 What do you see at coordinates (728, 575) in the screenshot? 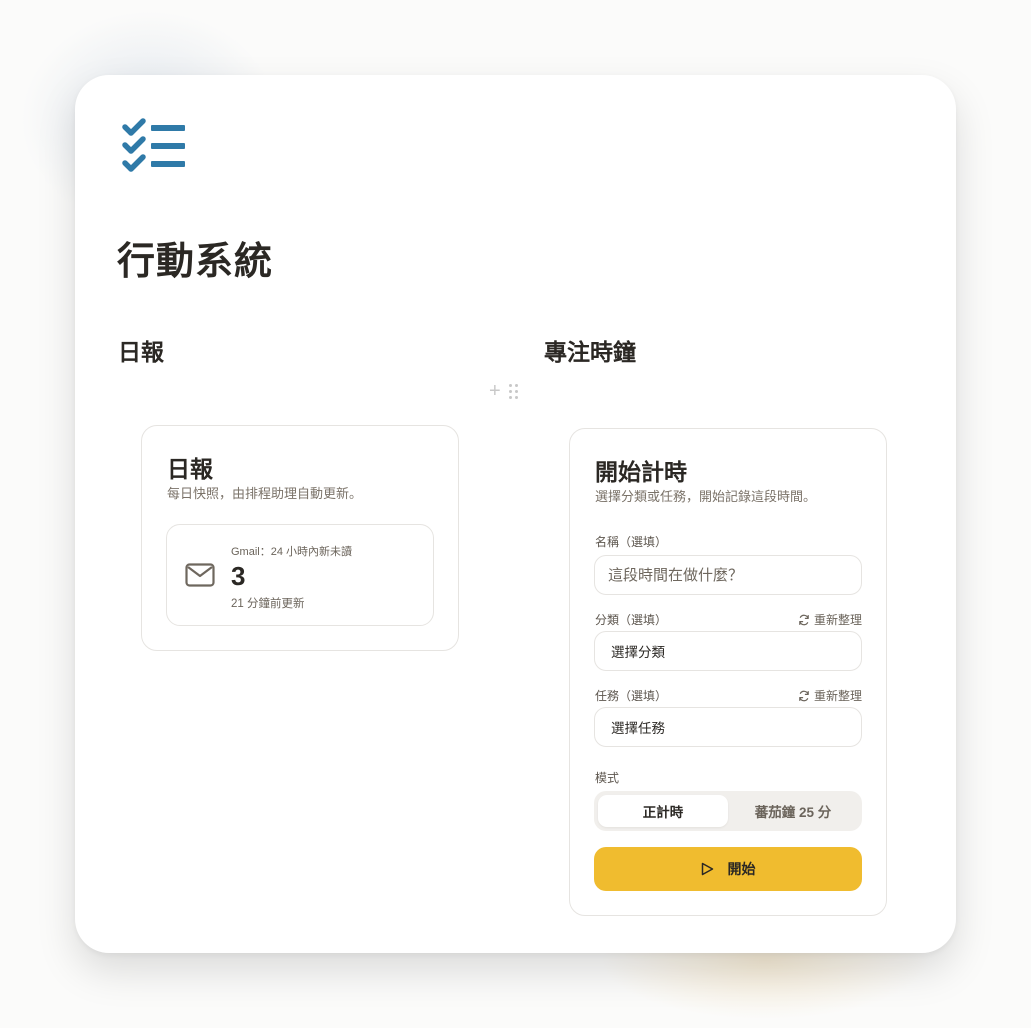
I see `name-input` at bounding box center [728, 575].